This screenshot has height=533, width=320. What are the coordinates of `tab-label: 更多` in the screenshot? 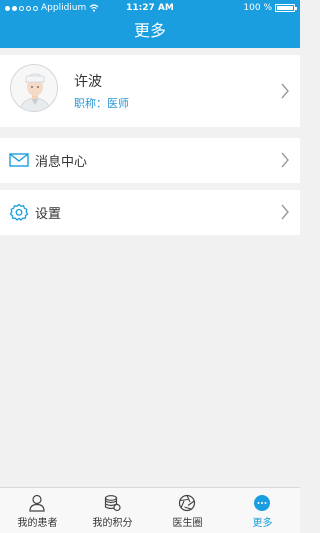 It's located at (262, 523).